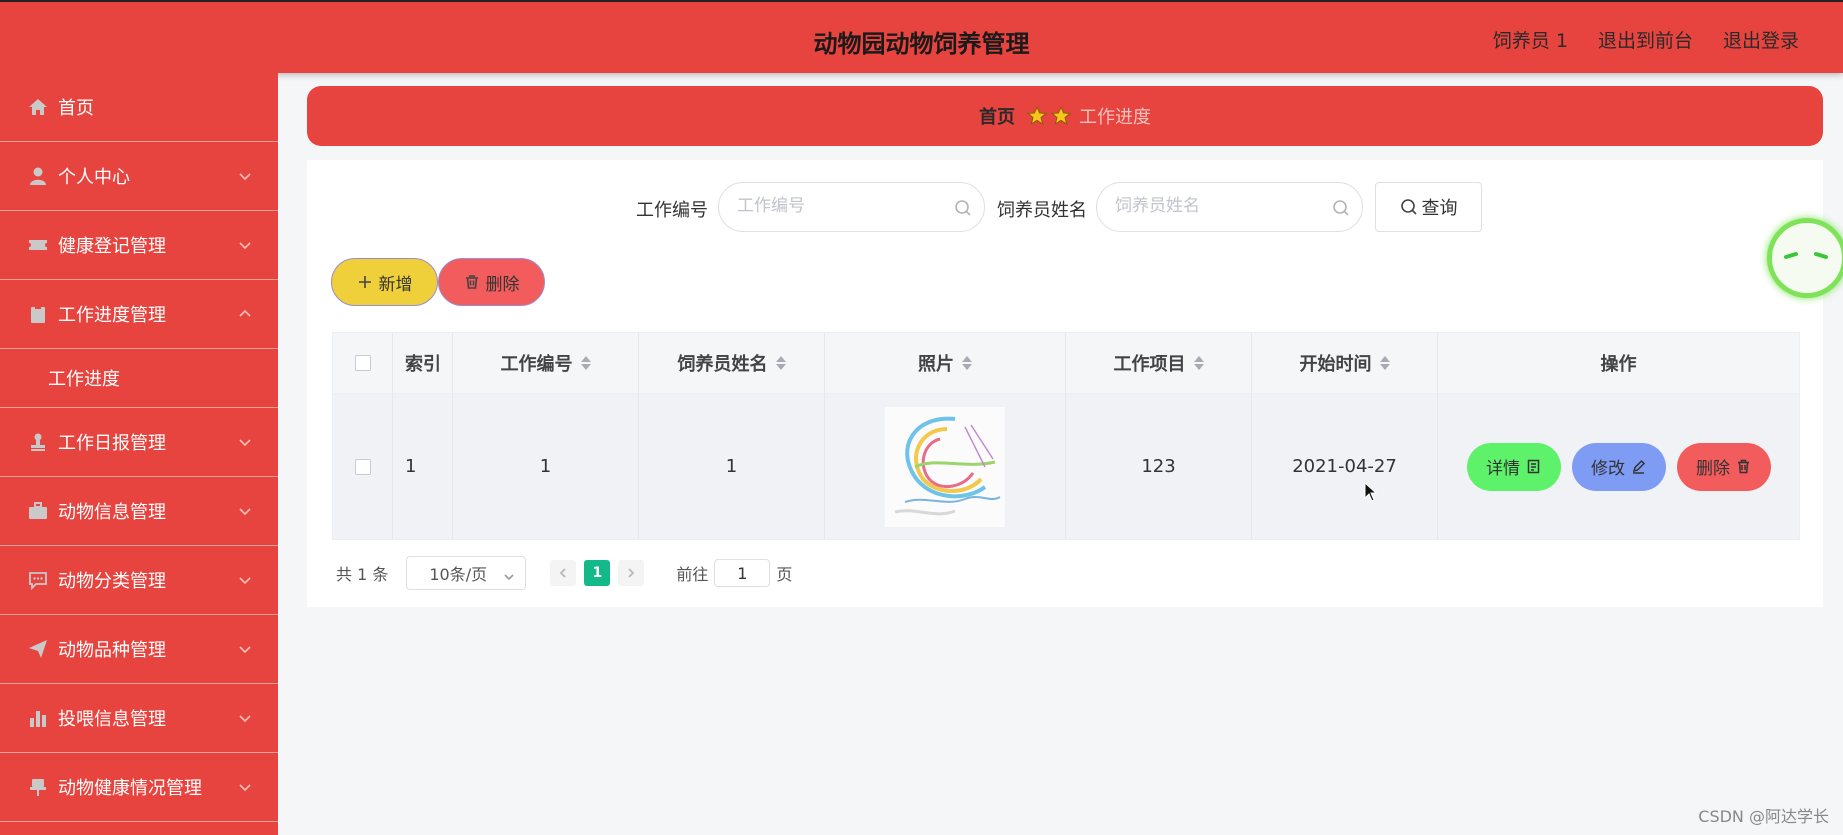 The height and width of the screenshot is (835, 1843). I want to click on sidebar-item-label: 投喂信息管理, so click(112, 719).